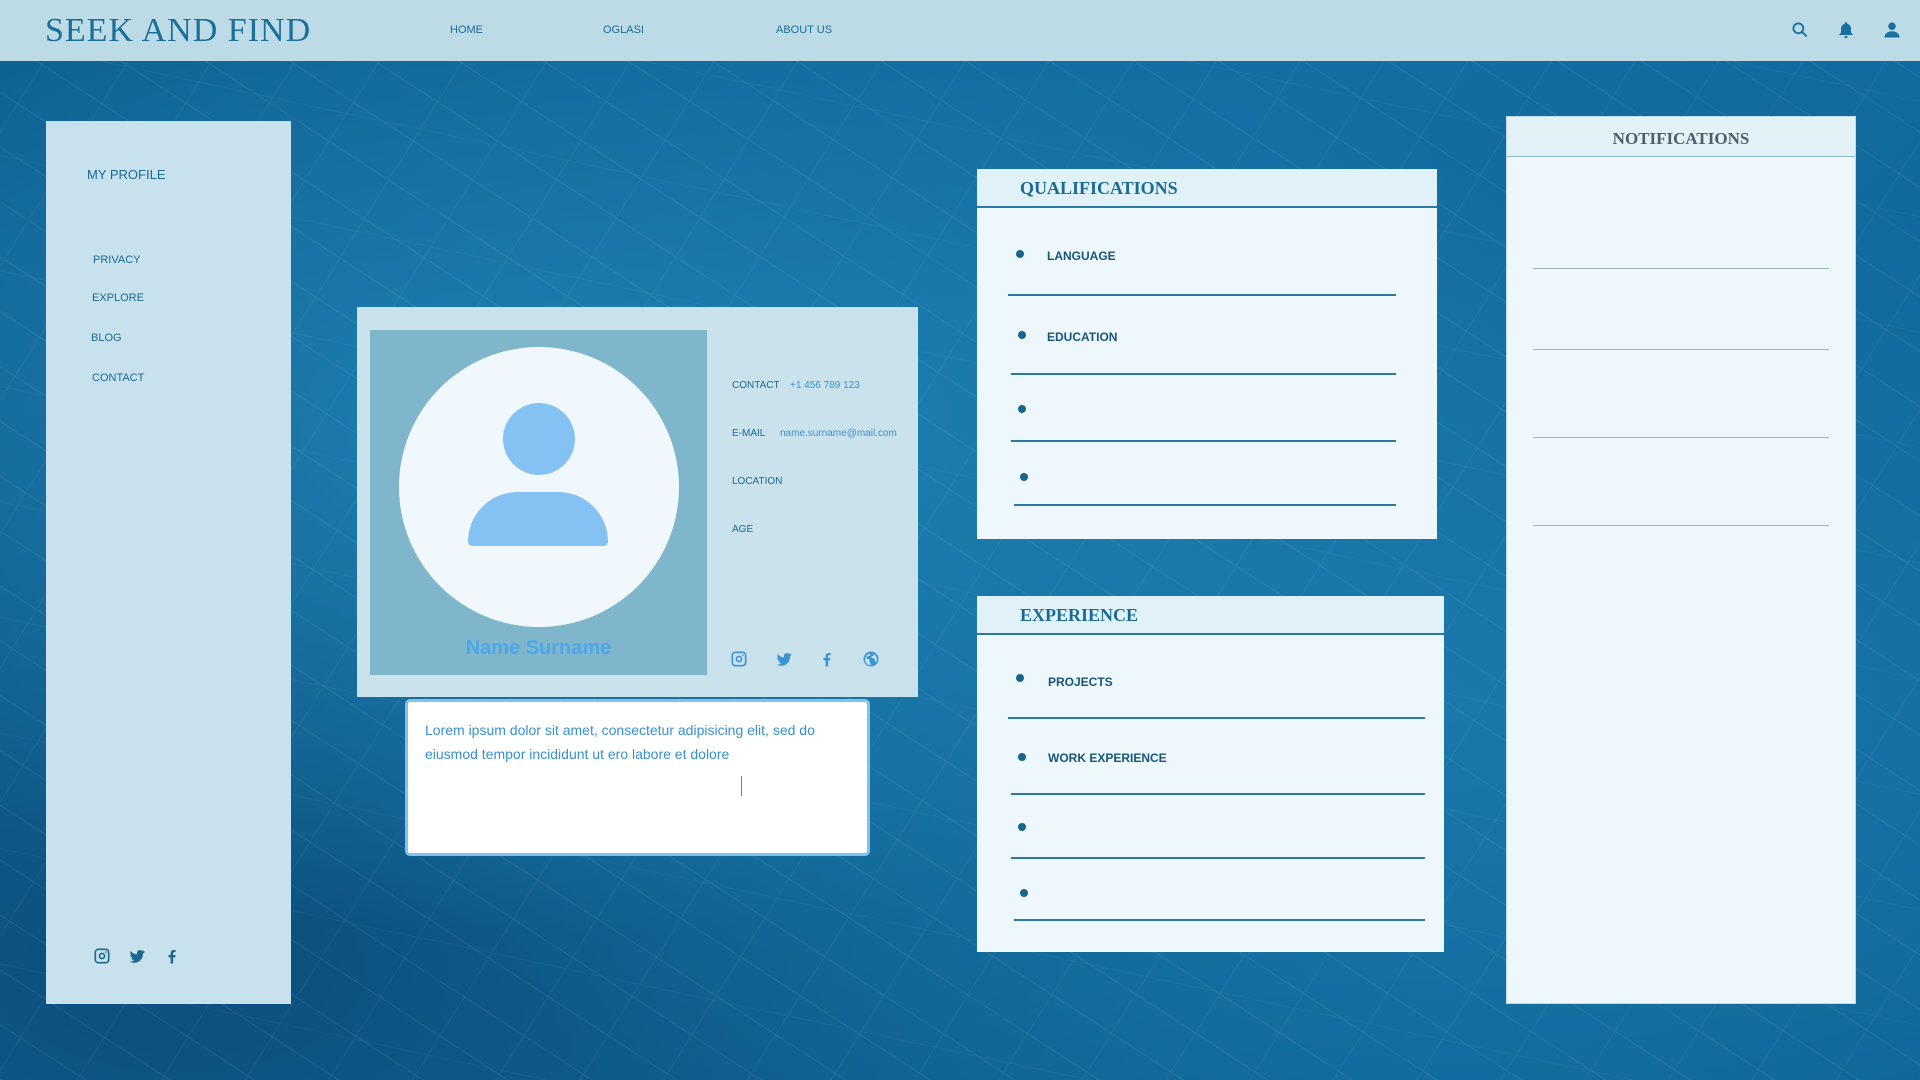 Image resolution: width=1920 pixels, height=1080 pixels. I want to click on globe-icon, so click(871, 659).